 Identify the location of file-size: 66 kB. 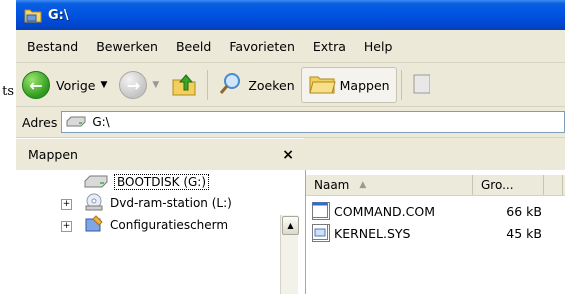
(524, 211).